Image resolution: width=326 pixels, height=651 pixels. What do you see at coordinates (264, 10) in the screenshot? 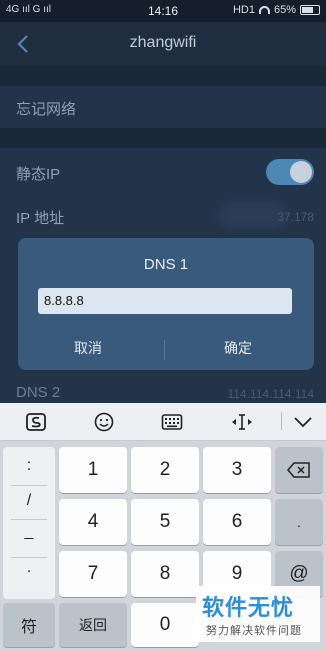
I see `wifi-icon` at bounding box center [264, 10].